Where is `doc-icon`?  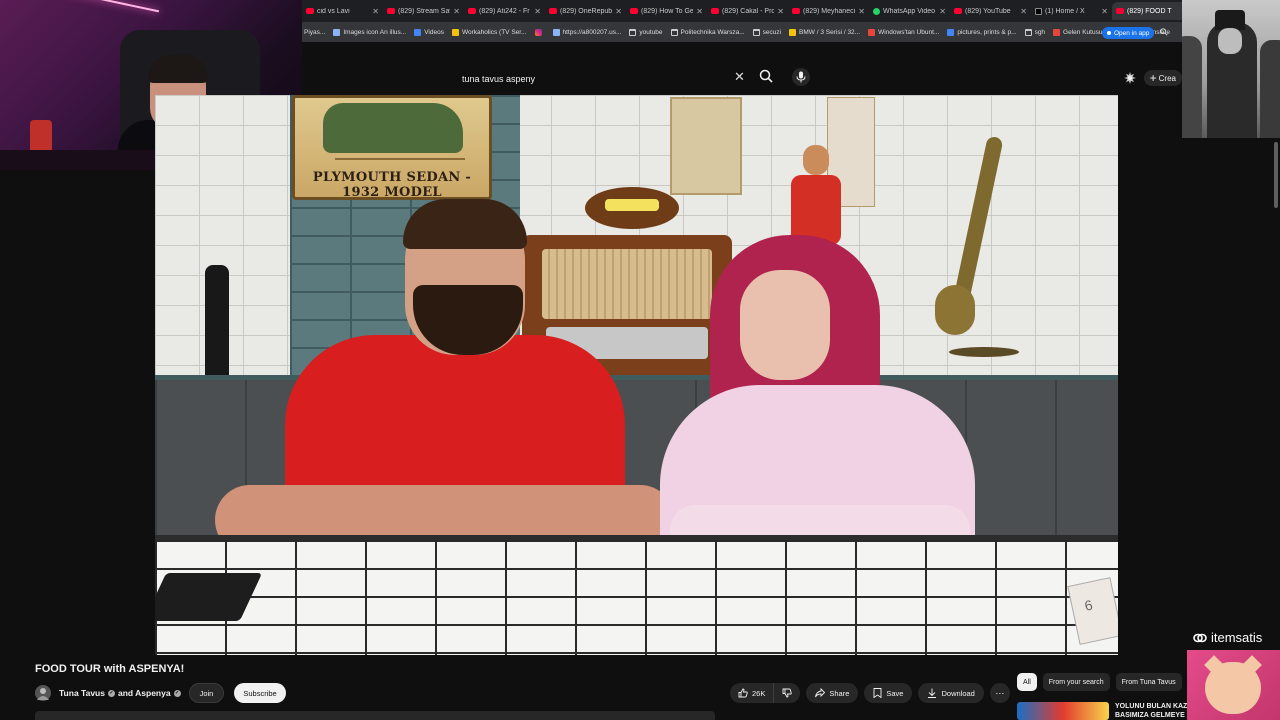
doc-icon is located at coordinates (337, 32).